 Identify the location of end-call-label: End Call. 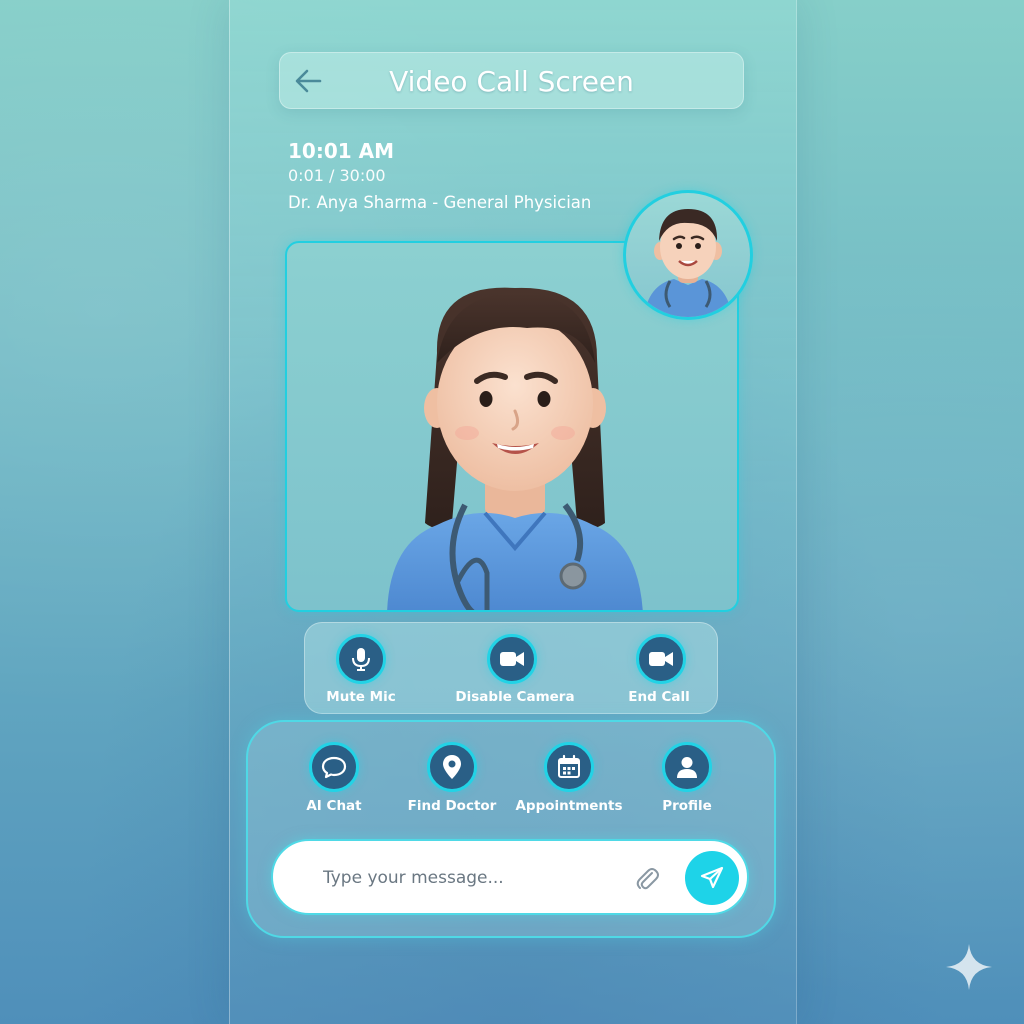
(659, 697).